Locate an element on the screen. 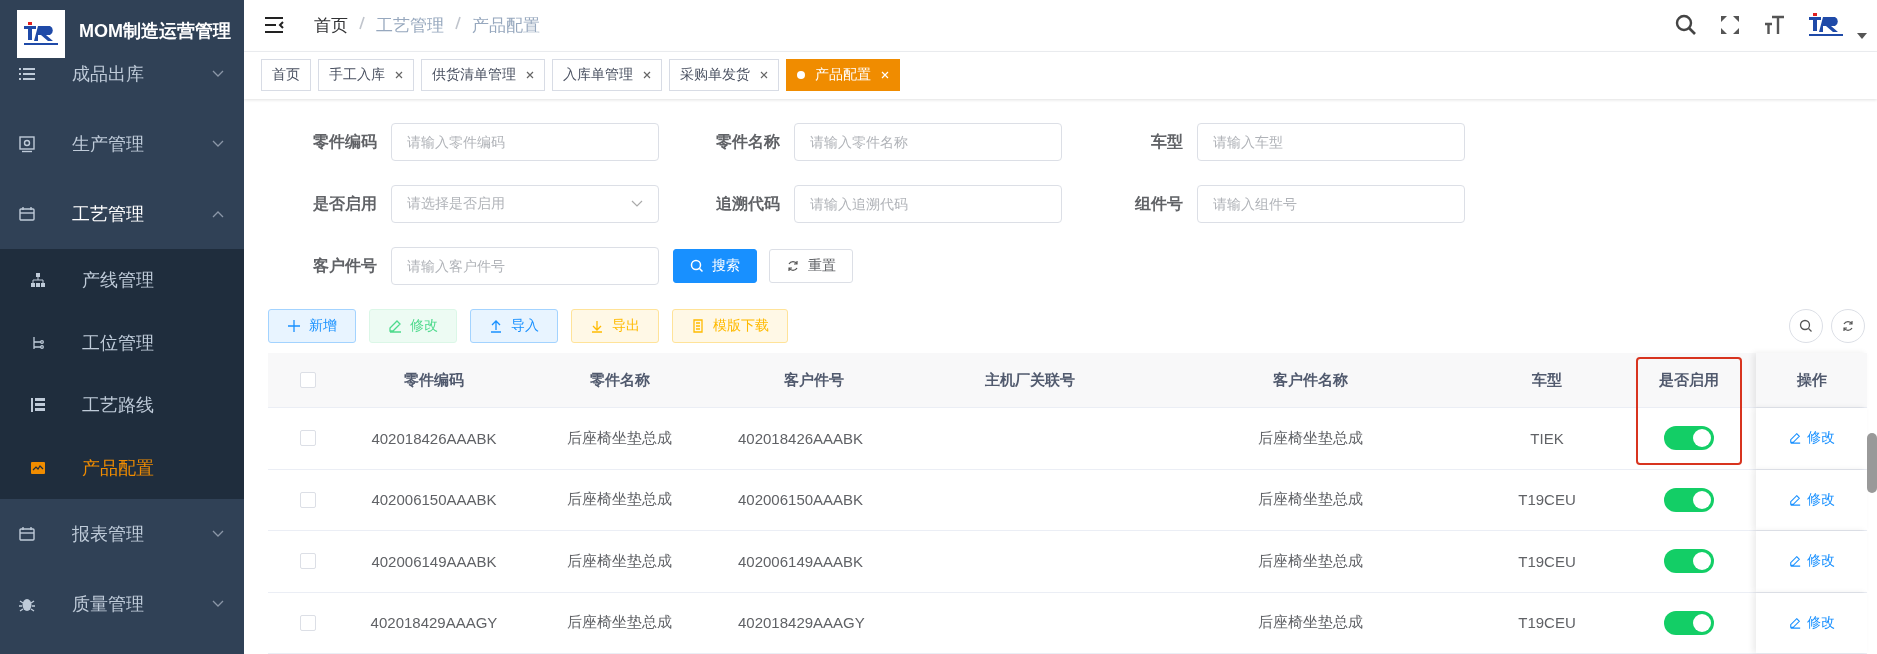  menu-item: 质量管理 is located at coordinates (122, 604).